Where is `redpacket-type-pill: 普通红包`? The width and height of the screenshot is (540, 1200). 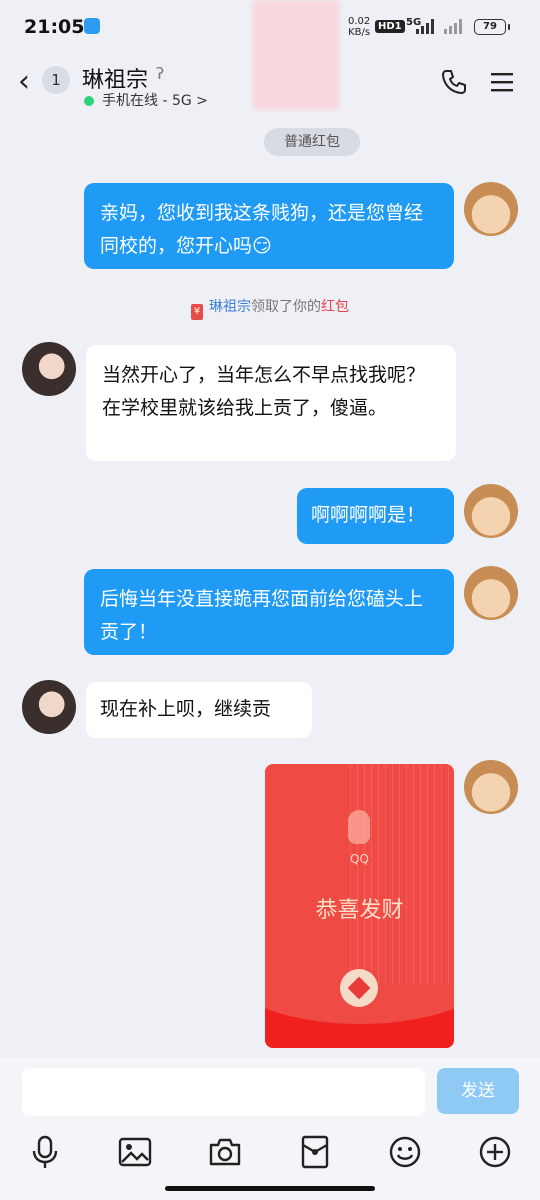 redpacket-type-pill: 普通红包 is located at coordinates (312, 142).